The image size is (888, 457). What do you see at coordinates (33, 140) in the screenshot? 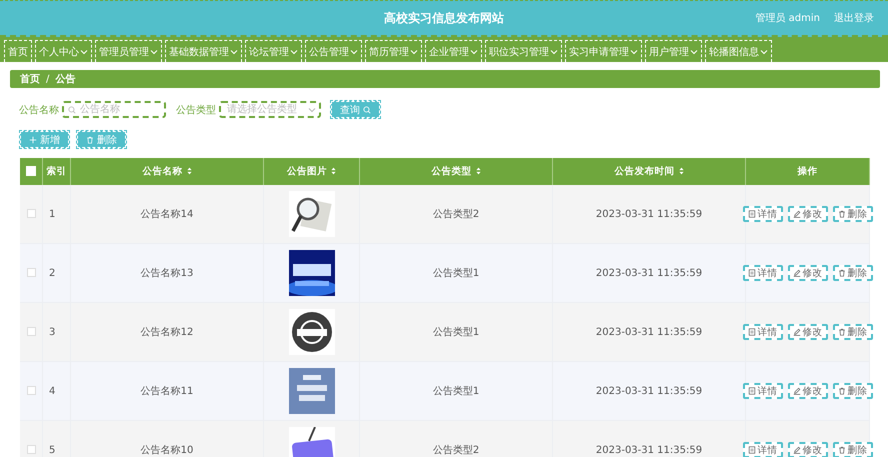
I see `plus-icon` at bounding box center [33, 140].